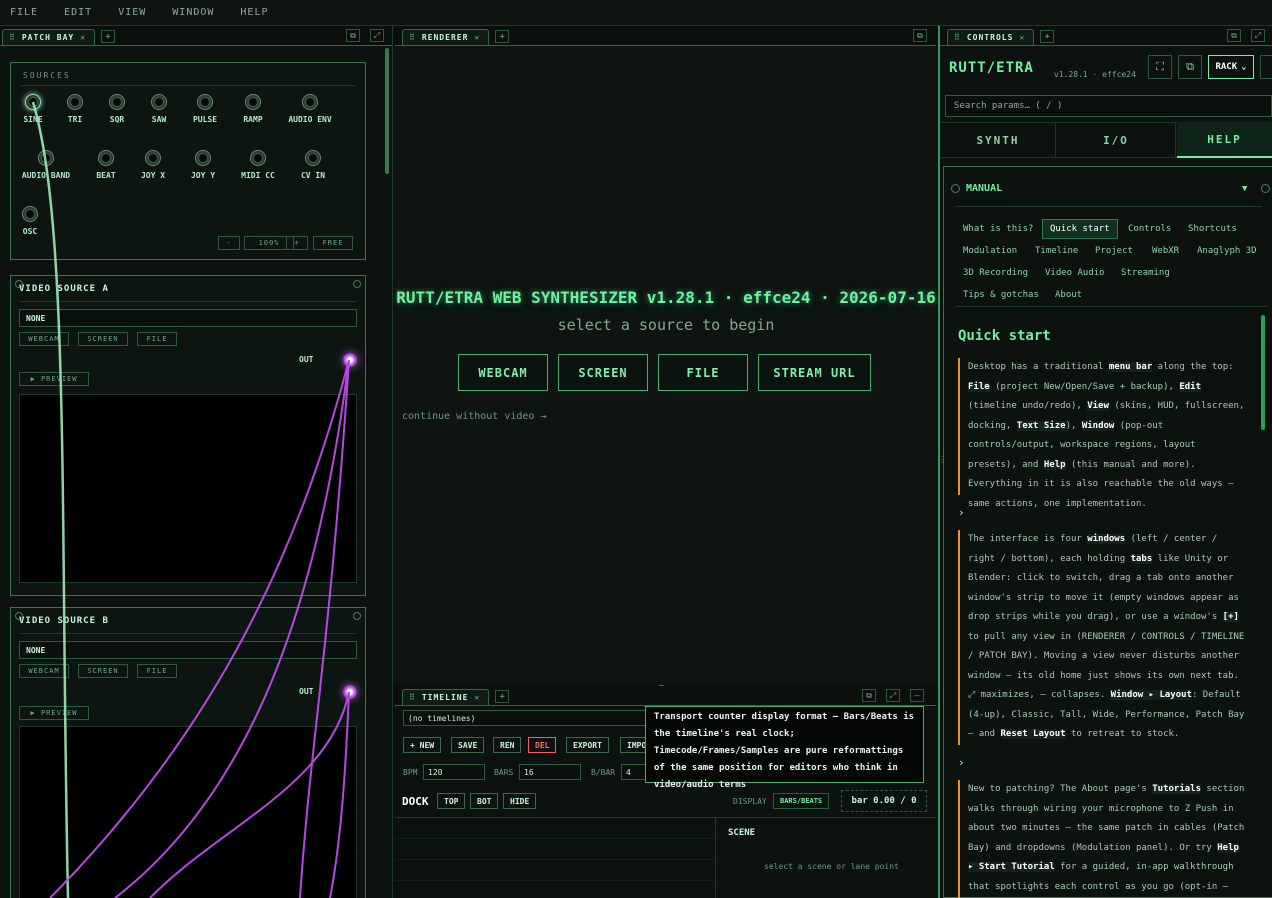 This screenshot has width=1272, height=898. What do you see at coordinates (991, 37) in the screenshot?
I see `tab-controls: ⠿ CONTROLS ✕` at bounding box center [991, 37].